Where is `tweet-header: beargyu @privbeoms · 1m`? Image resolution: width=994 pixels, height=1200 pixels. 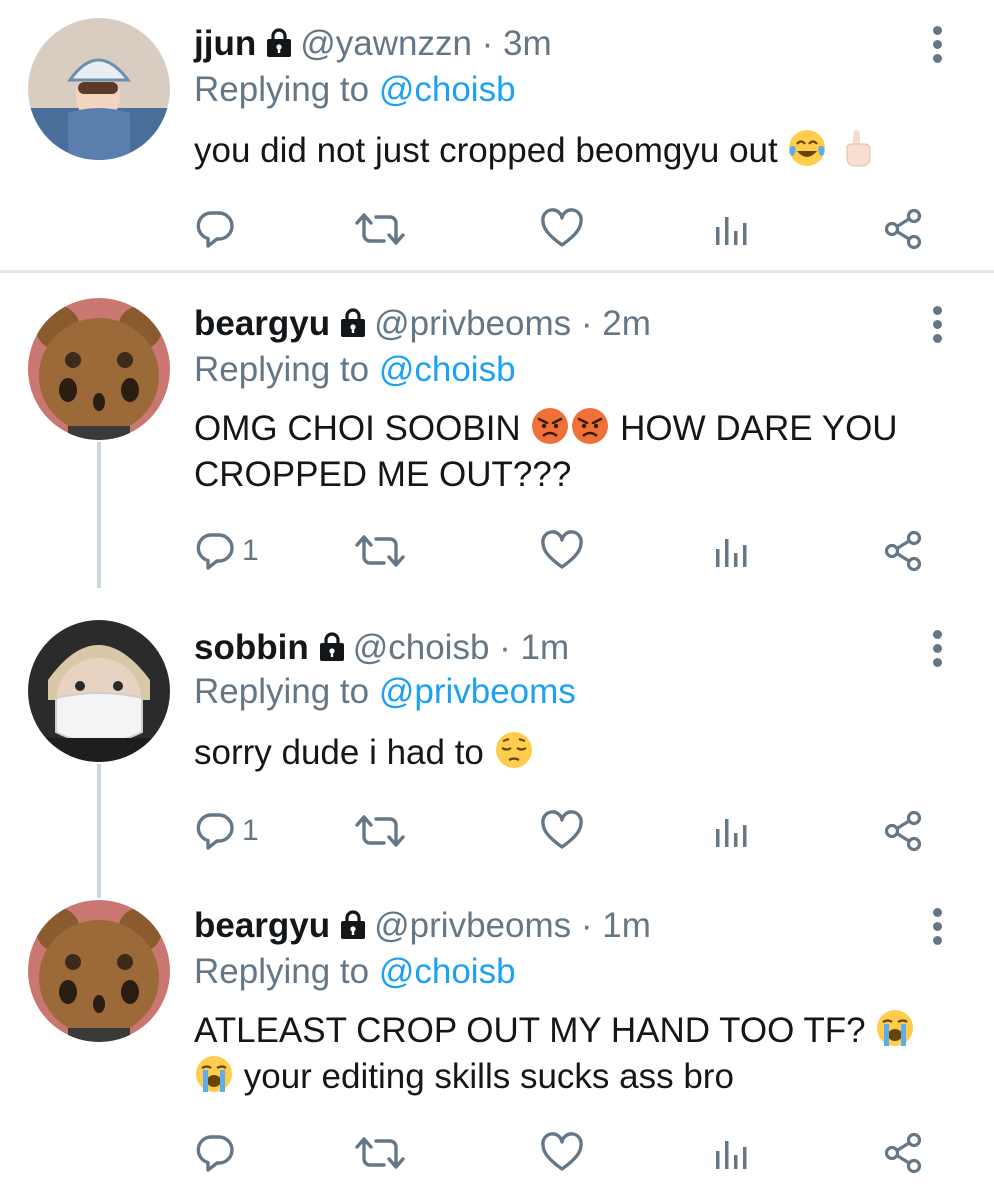
tweet-header: beargyu @privbeoms · 1m is located at coordinates (554, 926).